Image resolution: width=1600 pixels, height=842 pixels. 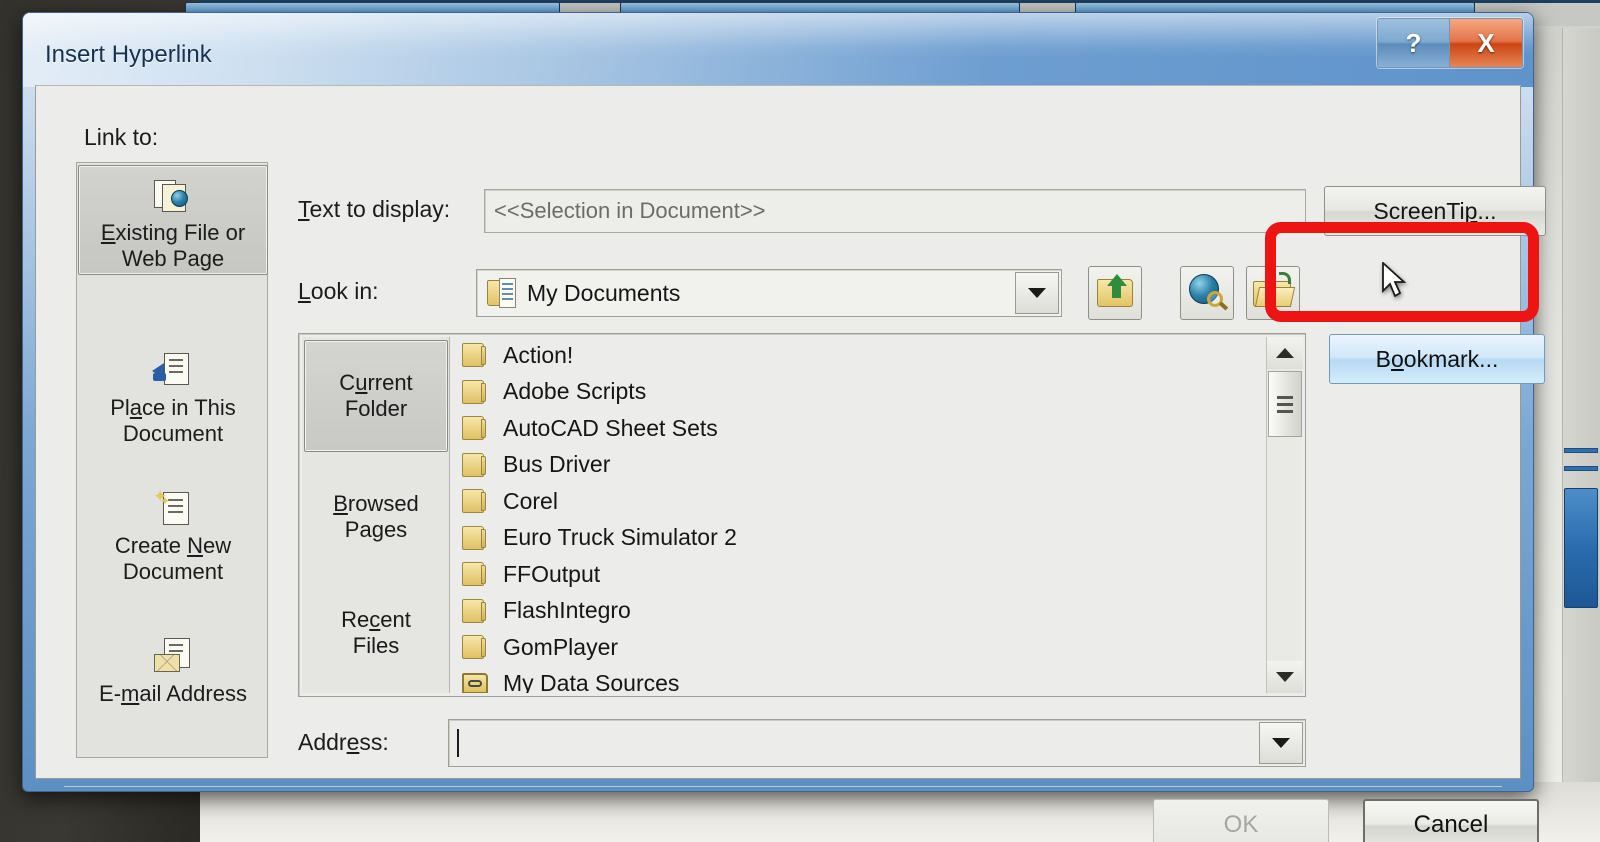 What do you see at coordinates (859, 465) in the screenshot?
I see `file-list-item: Bus Driver` at bounding box center [859, 465].